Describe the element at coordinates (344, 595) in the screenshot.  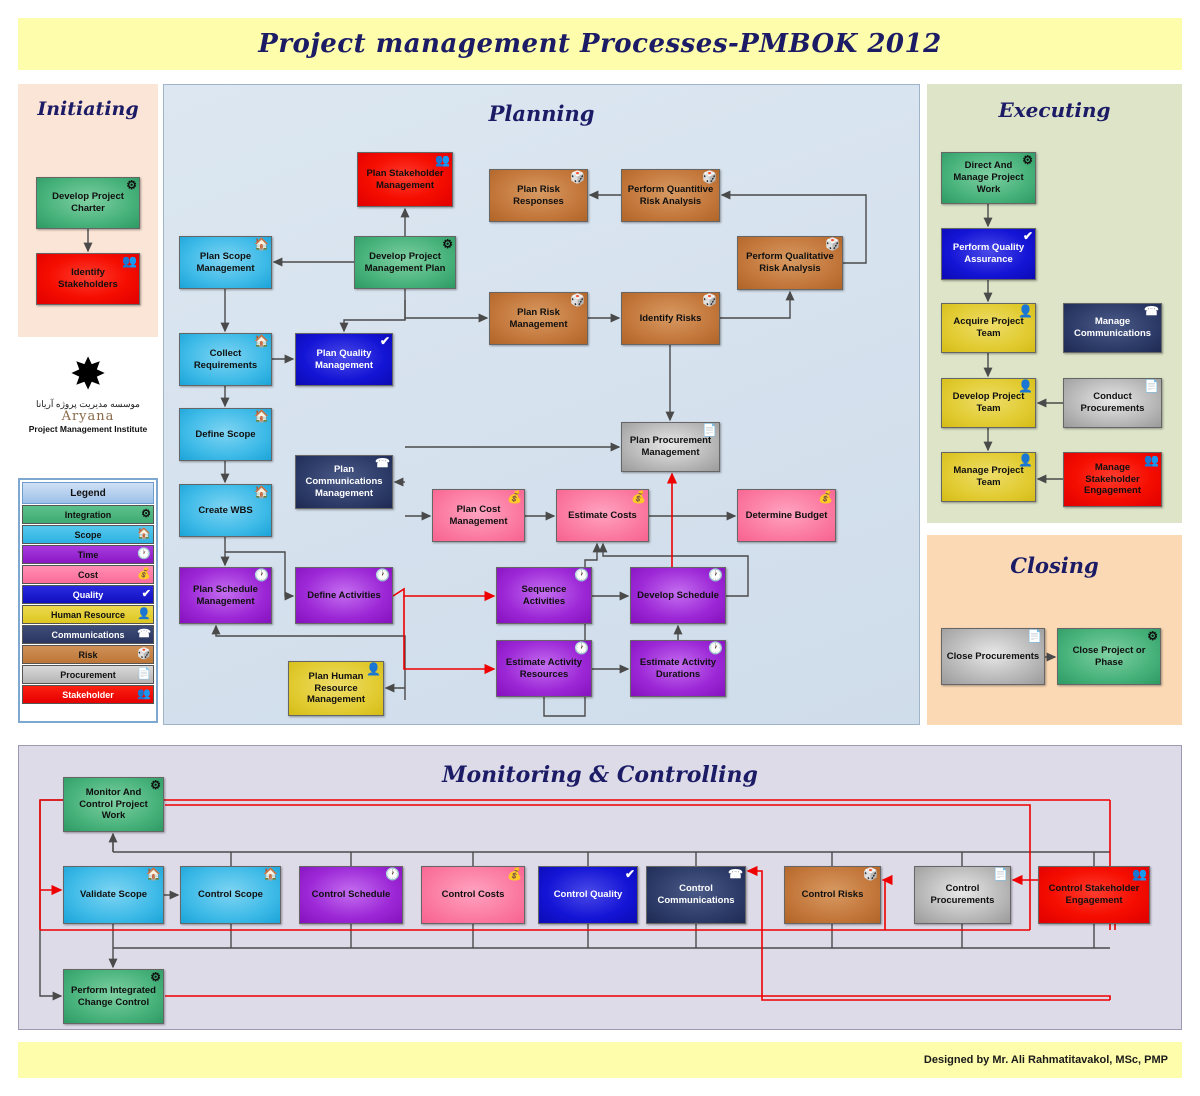
I see `process-define-activities: Define Activities 🕐` at that location.